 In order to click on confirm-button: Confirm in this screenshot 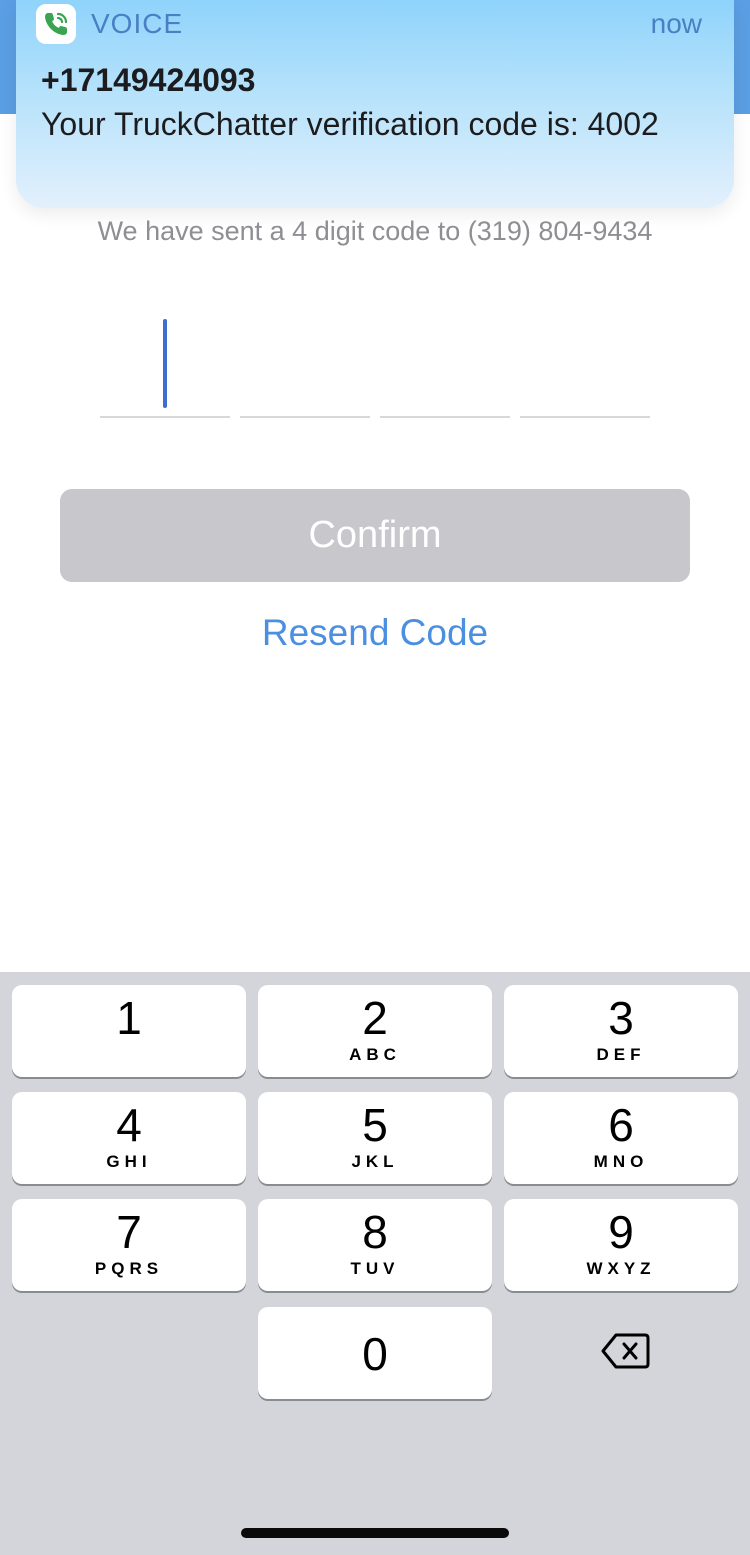, I will do `click(375, 535)`.